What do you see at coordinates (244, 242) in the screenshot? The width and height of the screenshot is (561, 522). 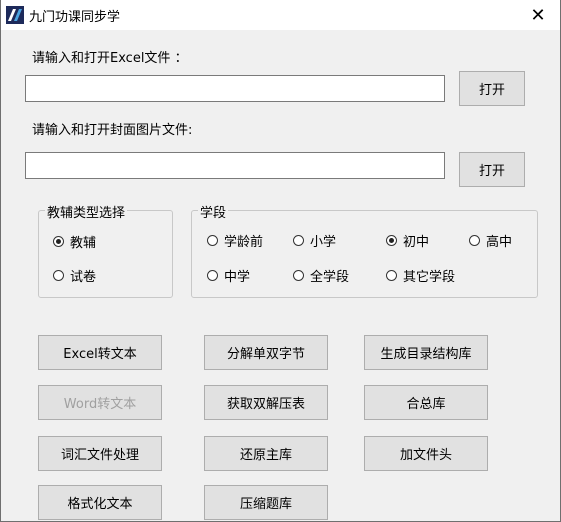 I see `radio-label: 学龄前` at bounding box center [244, 242].